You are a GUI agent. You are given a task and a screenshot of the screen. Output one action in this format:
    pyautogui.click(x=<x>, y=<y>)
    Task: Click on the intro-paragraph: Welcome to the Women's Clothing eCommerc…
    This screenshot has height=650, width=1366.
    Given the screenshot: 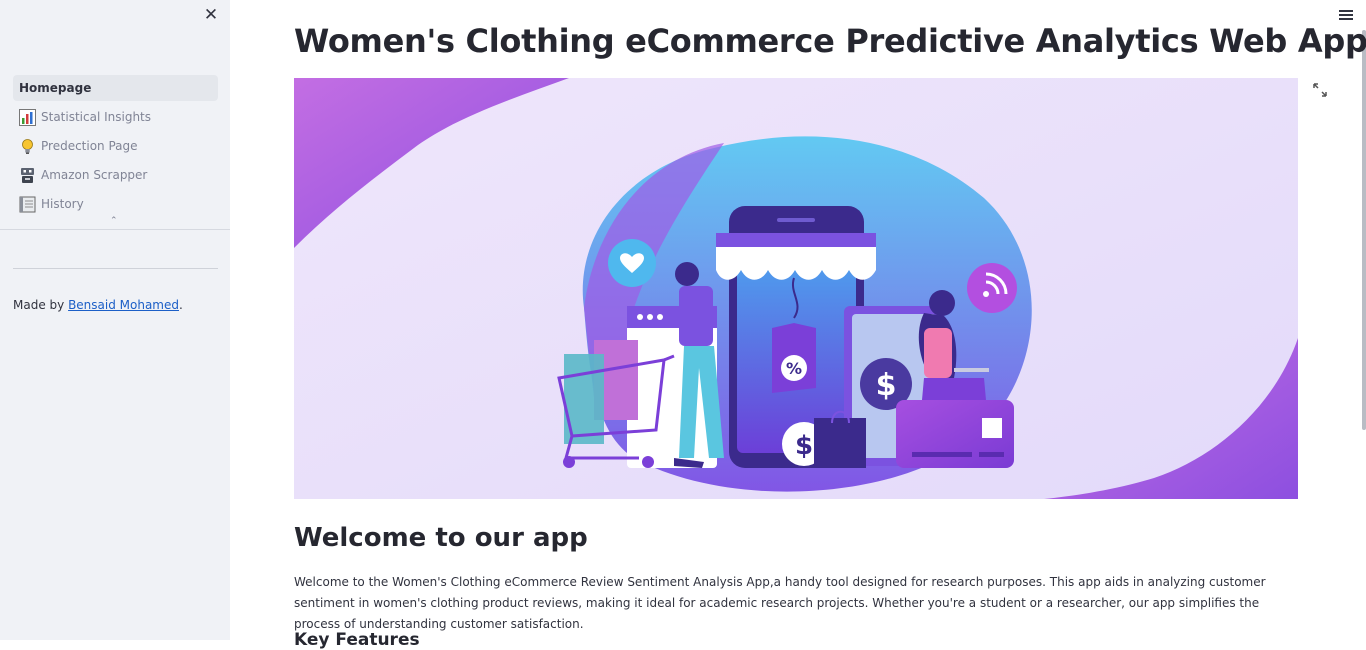 What is the action you would take?
    pyautogui.click(x=780, y=603)
    